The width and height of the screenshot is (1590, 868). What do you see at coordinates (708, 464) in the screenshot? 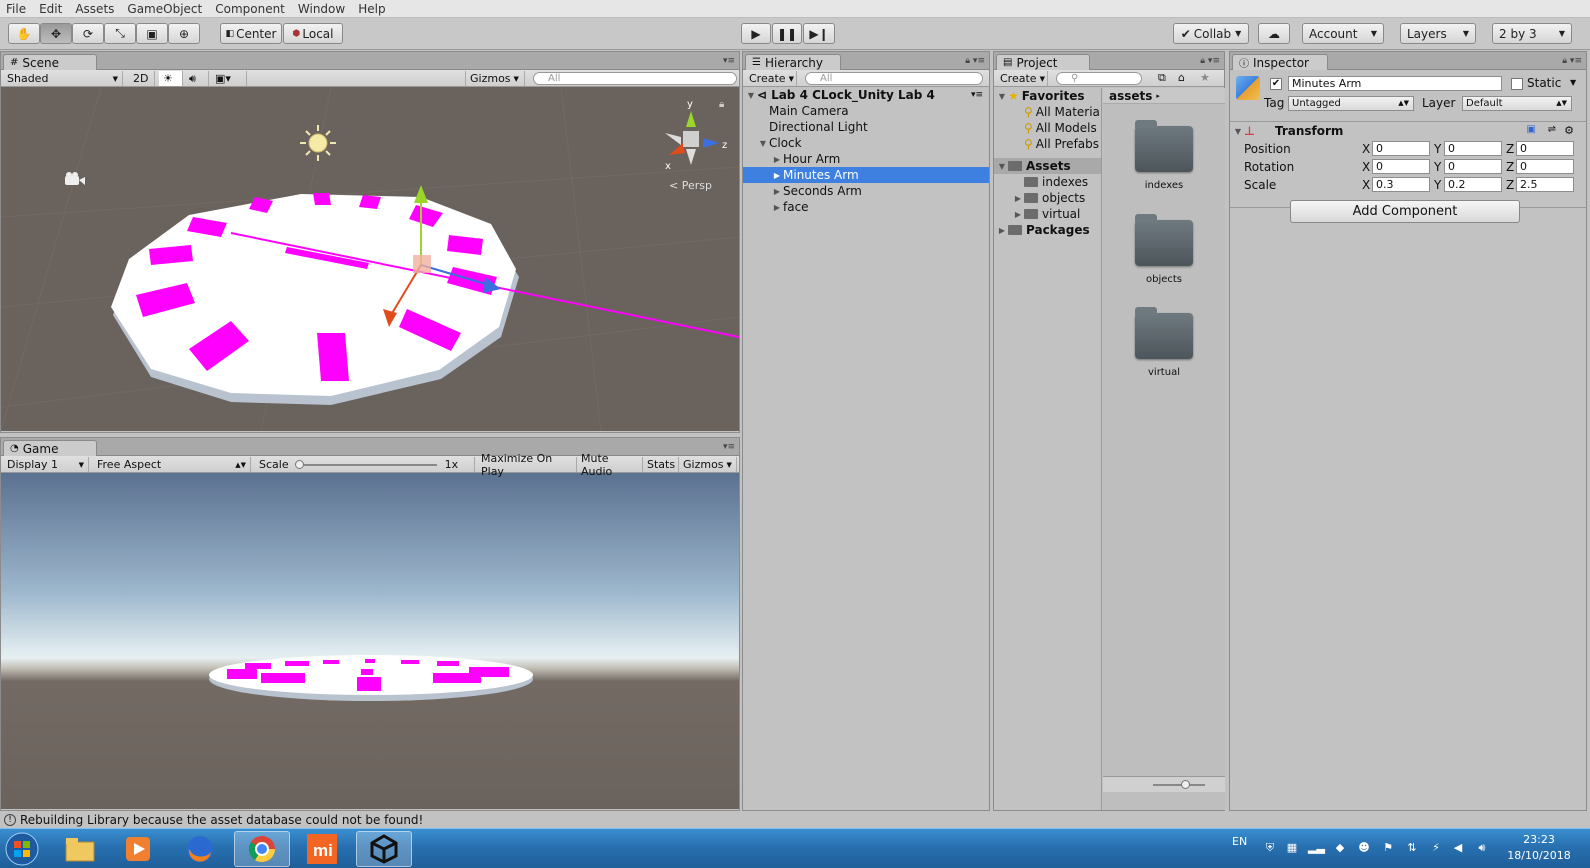
I see `game-gizmos-dropdown: Gizmos ▼` at bounding box center [708, 464].